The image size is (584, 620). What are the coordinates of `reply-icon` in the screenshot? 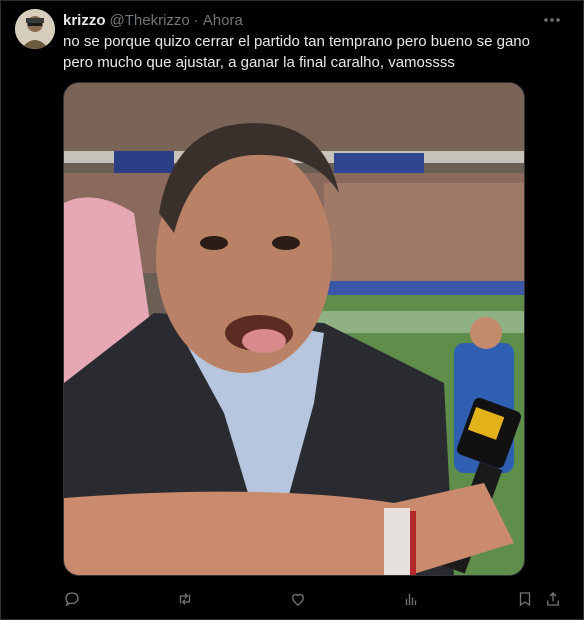 It's located at (72, 599).